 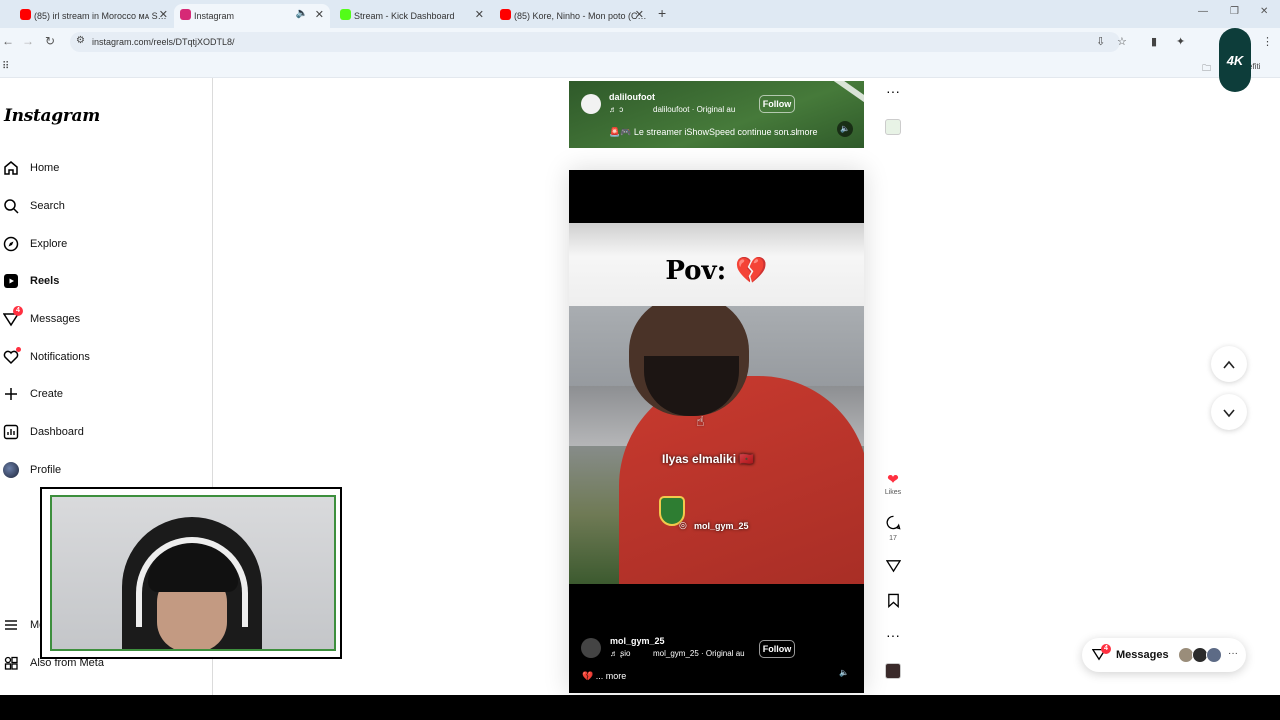 What do you see at coordinates (1122, 41) in the screenshot?
I see `bookmark-star-icon: ☆` at bounding box center [1122, 41].